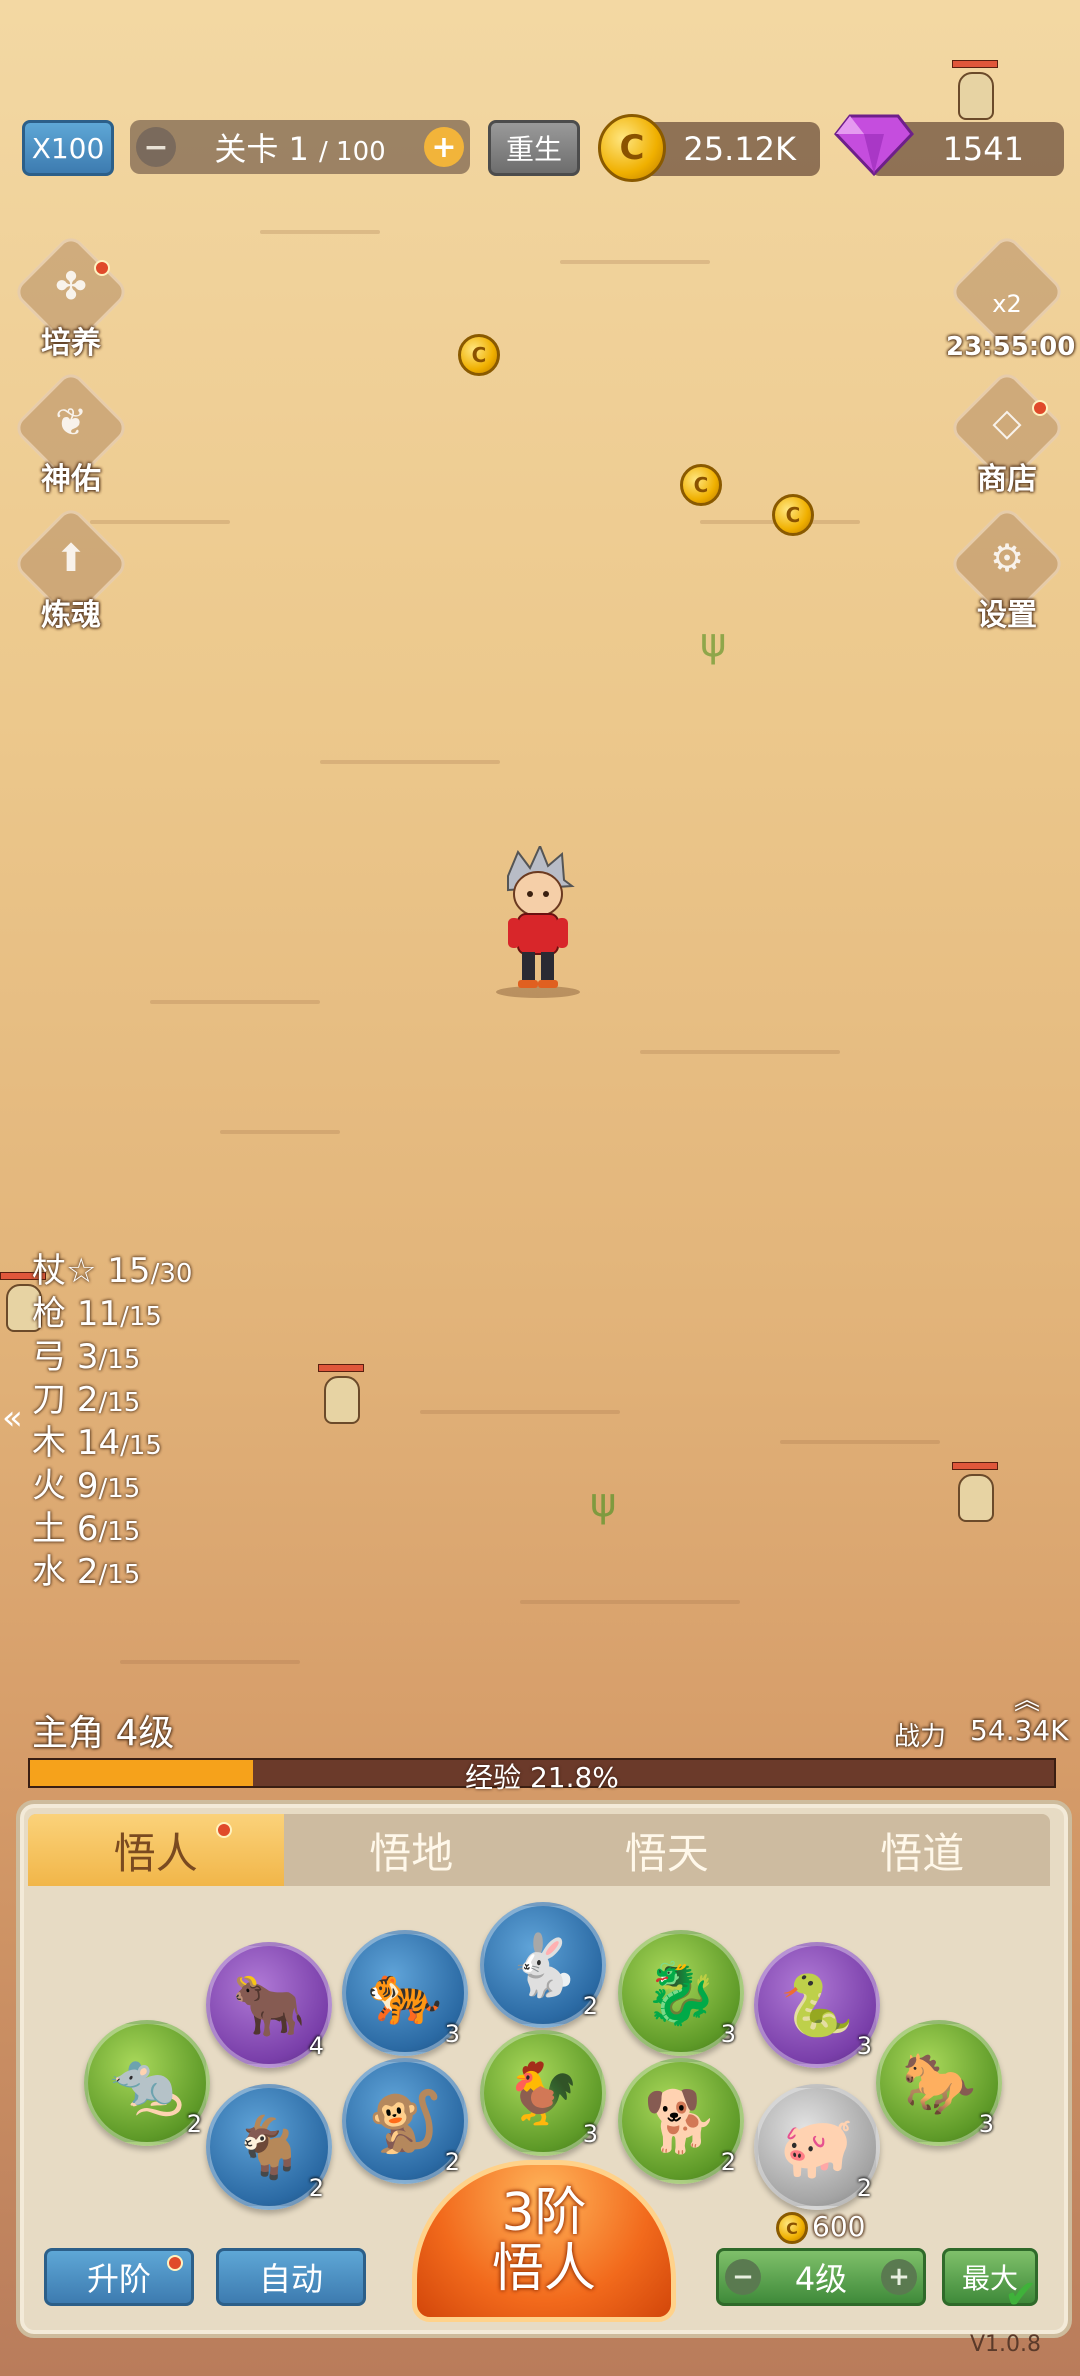 This screenshot has height=2376, width=1080. What do you see at coordinates (667, 1850) in the screenshot?
I see `tab-wutian: 悟天` at bounding box center [667, 1850].